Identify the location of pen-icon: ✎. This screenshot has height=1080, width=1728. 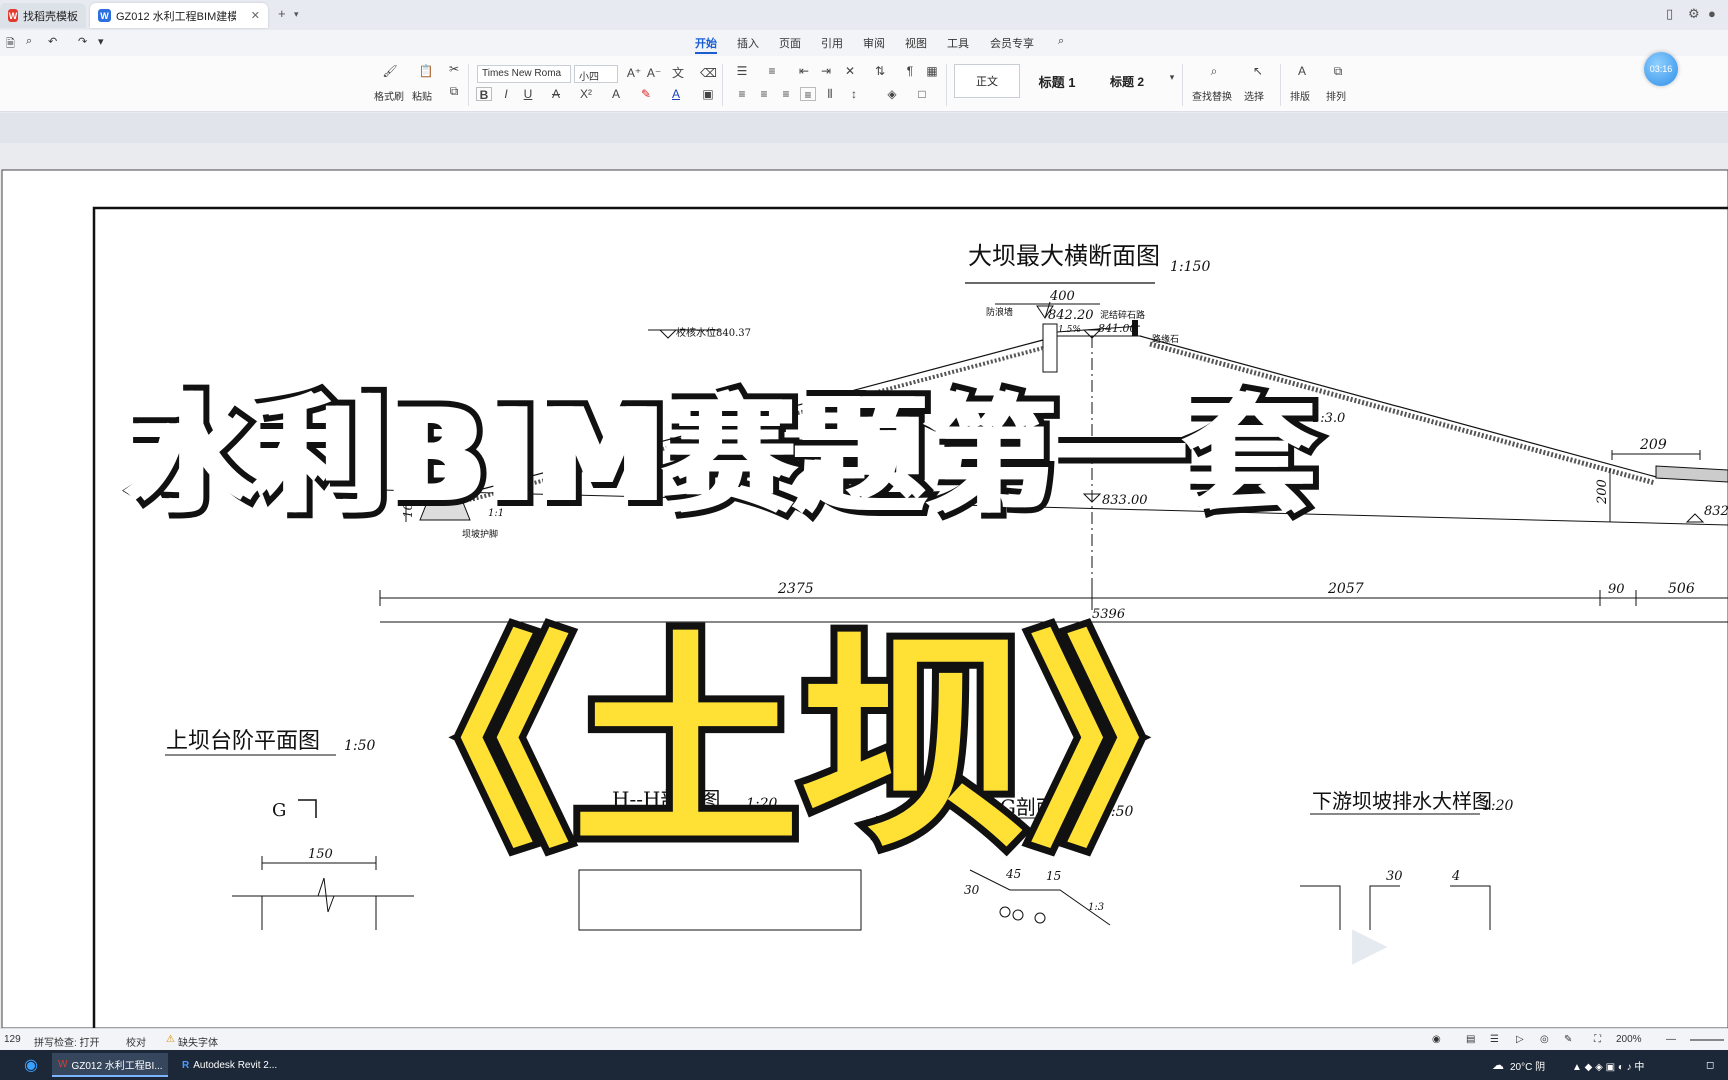
(1568, 1039).